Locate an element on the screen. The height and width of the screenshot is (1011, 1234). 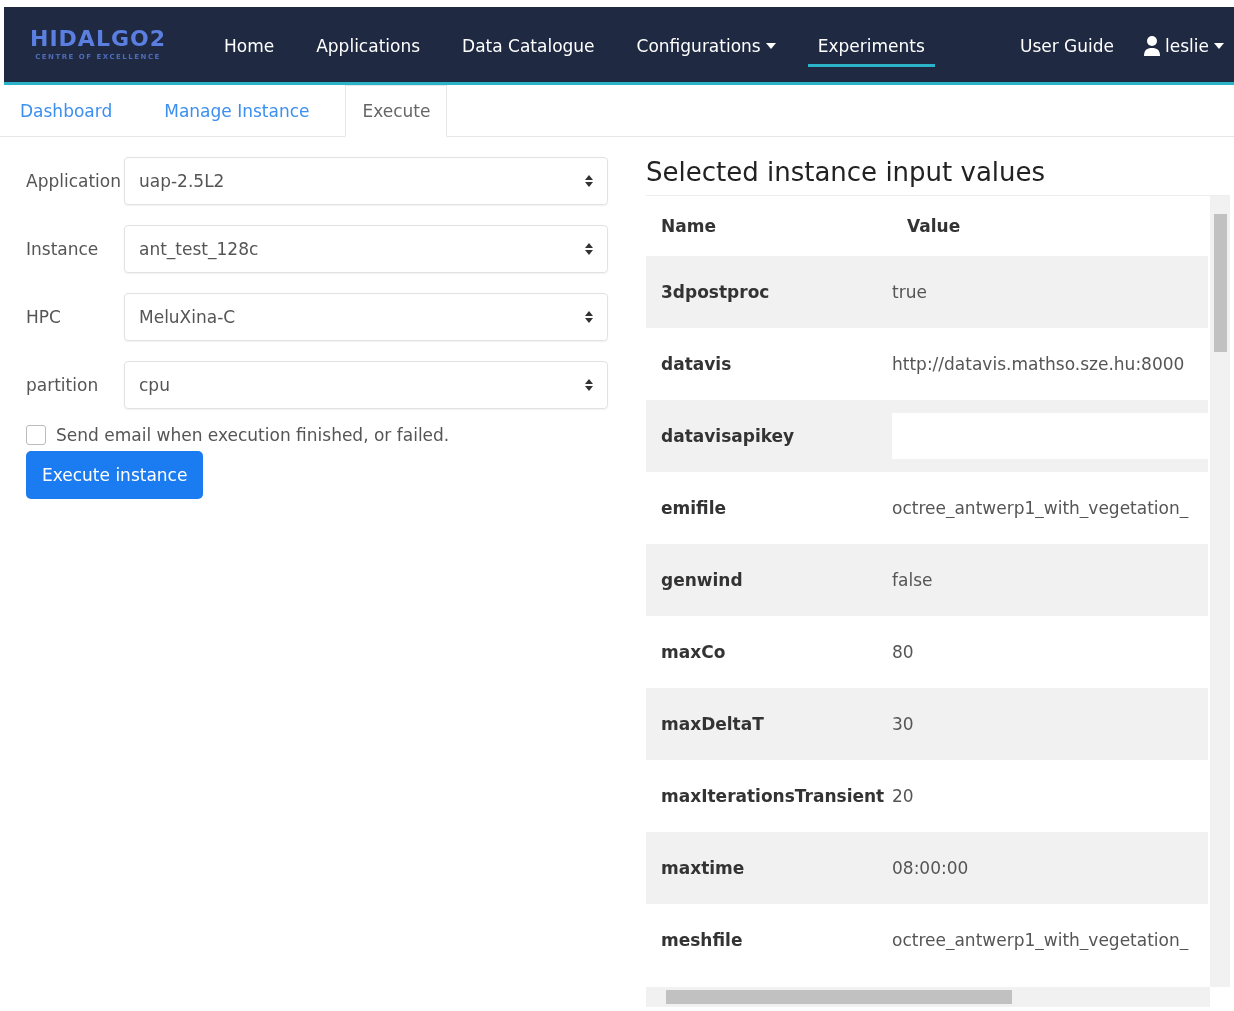
field-label: Instance is located at coordinates (63, 249).